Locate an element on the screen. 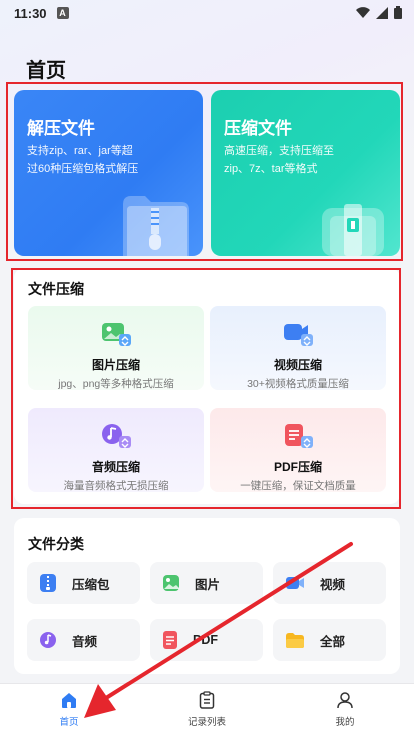 The image size is (414, 736). category-audio-label: 音频 is located at coordinates (85, 641).